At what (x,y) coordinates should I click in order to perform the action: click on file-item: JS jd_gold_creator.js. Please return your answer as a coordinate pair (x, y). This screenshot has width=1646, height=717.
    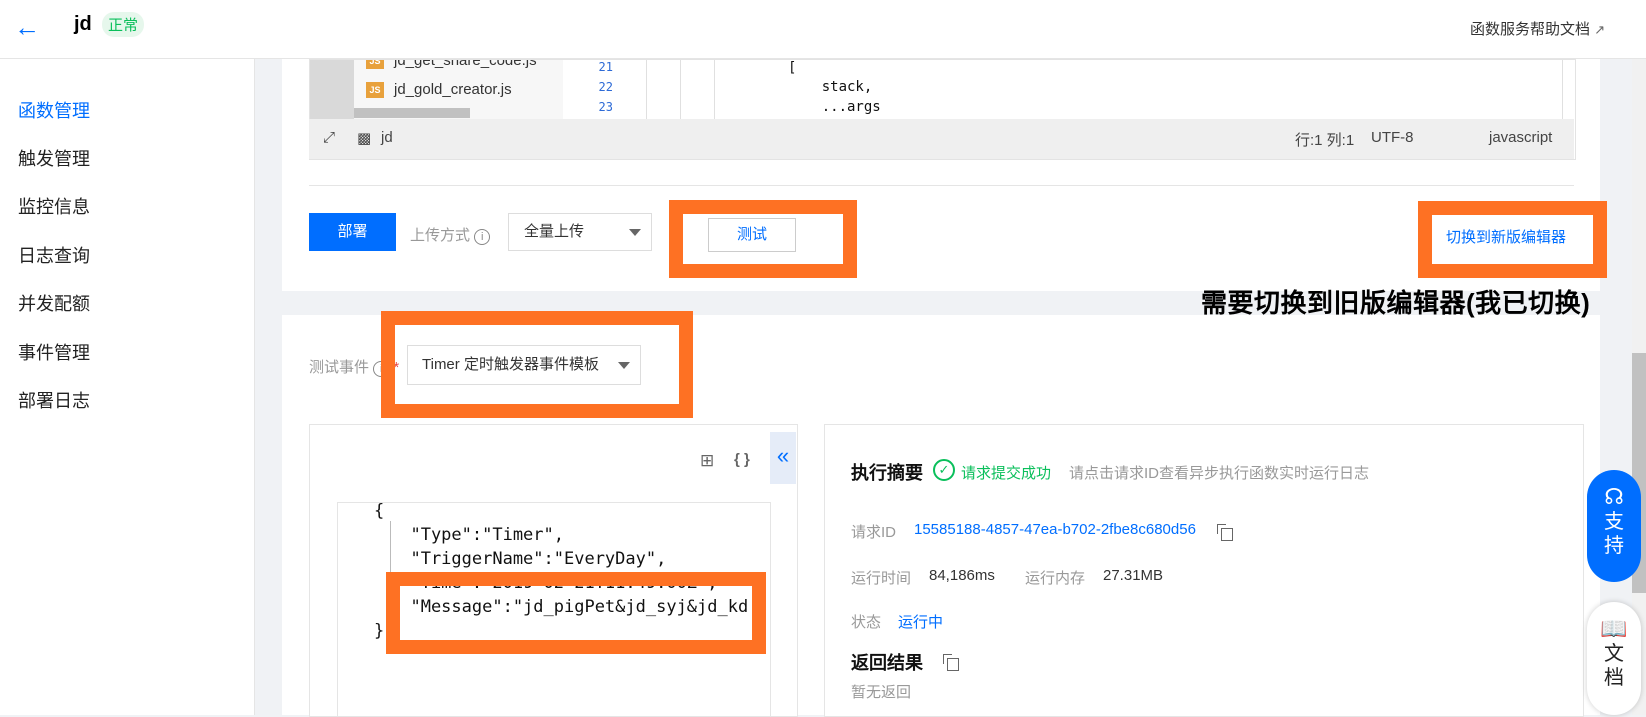
    Looking at the image, I should click on (439, 90).